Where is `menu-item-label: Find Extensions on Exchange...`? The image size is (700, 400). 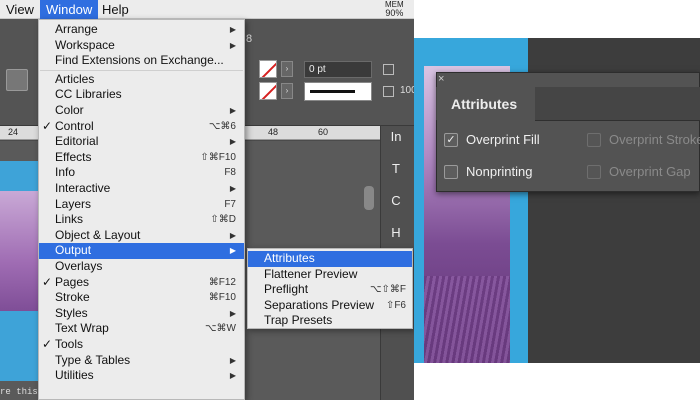
menu-item-label: Find Extensions on Exchange... is located at coordinates (139, 60).